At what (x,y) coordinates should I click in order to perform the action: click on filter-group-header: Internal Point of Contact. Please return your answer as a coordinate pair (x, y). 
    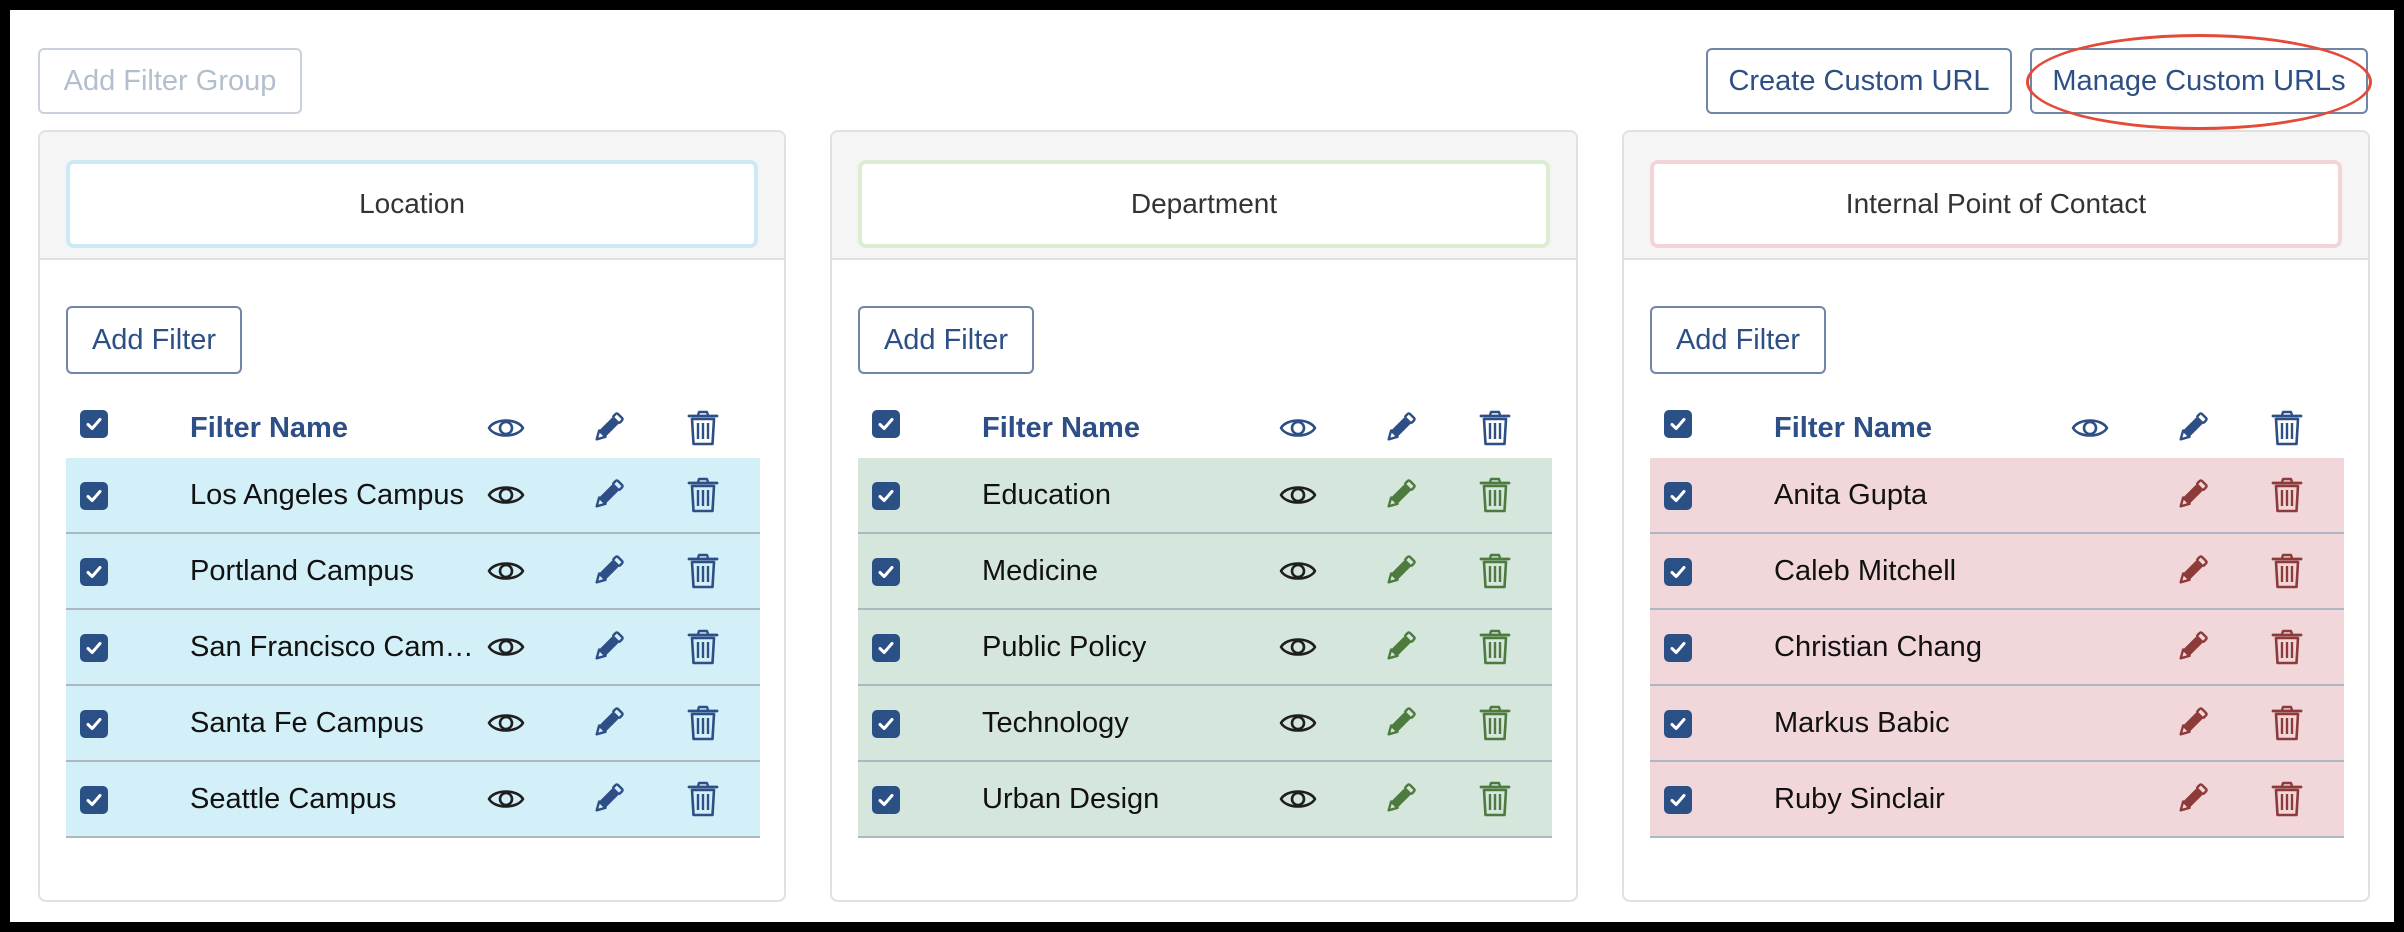
    Looking at the image, I should click on (1996, 196).